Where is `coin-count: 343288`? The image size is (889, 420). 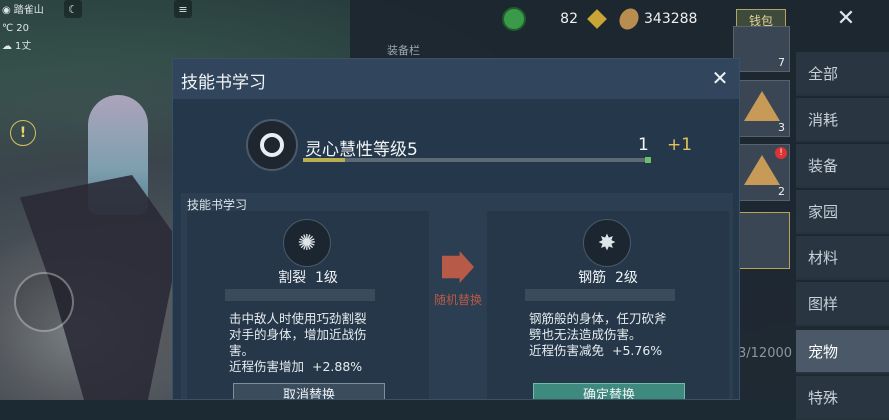
coin-count: 343288 is located at coordinates (671, 19).